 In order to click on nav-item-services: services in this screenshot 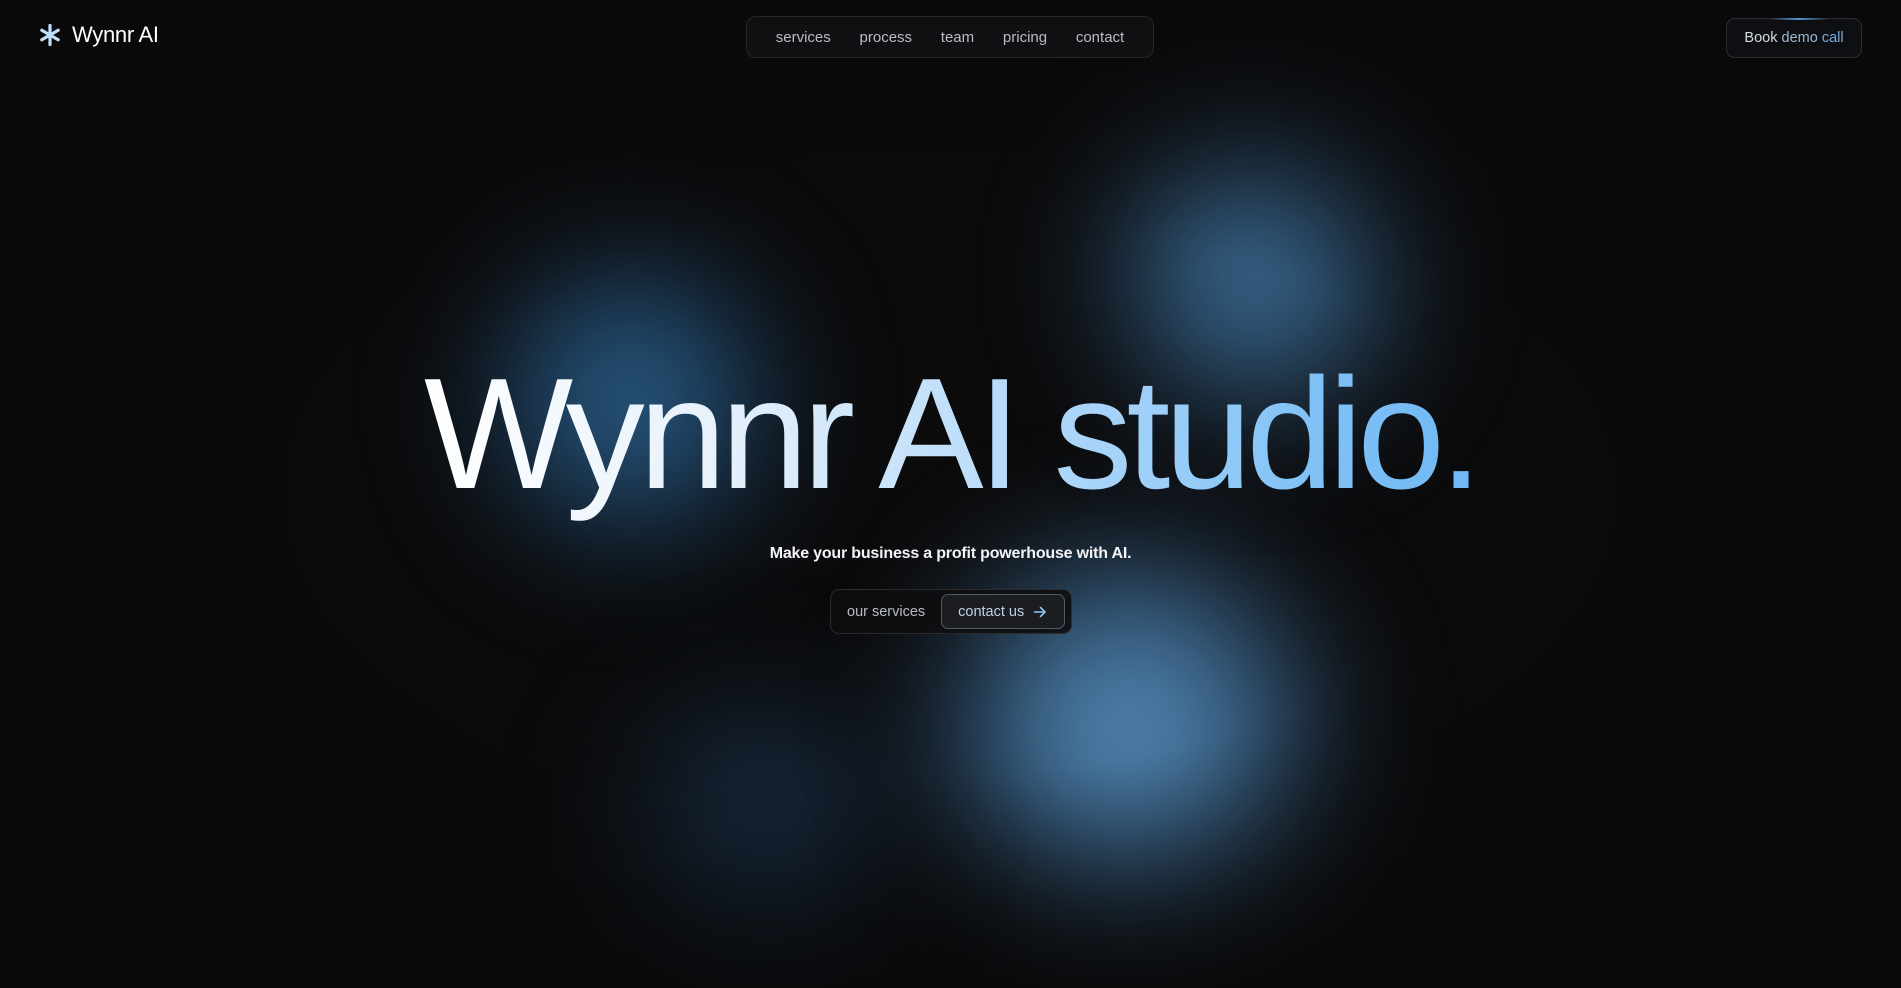, I will do `click(803, 37)`.